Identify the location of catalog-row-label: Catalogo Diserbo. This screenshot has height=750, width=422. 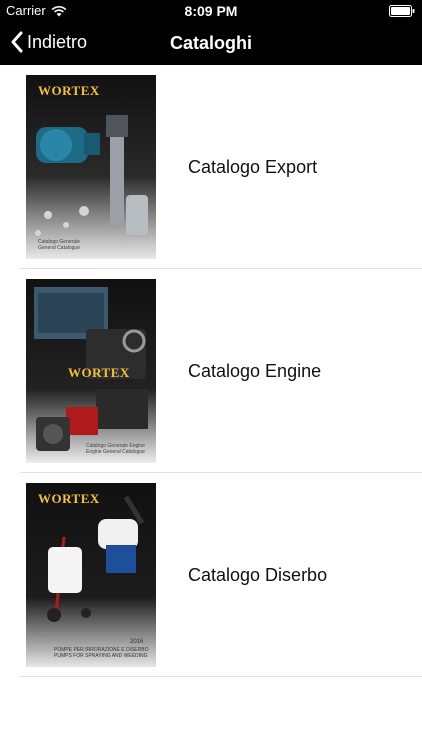
(258, 575).